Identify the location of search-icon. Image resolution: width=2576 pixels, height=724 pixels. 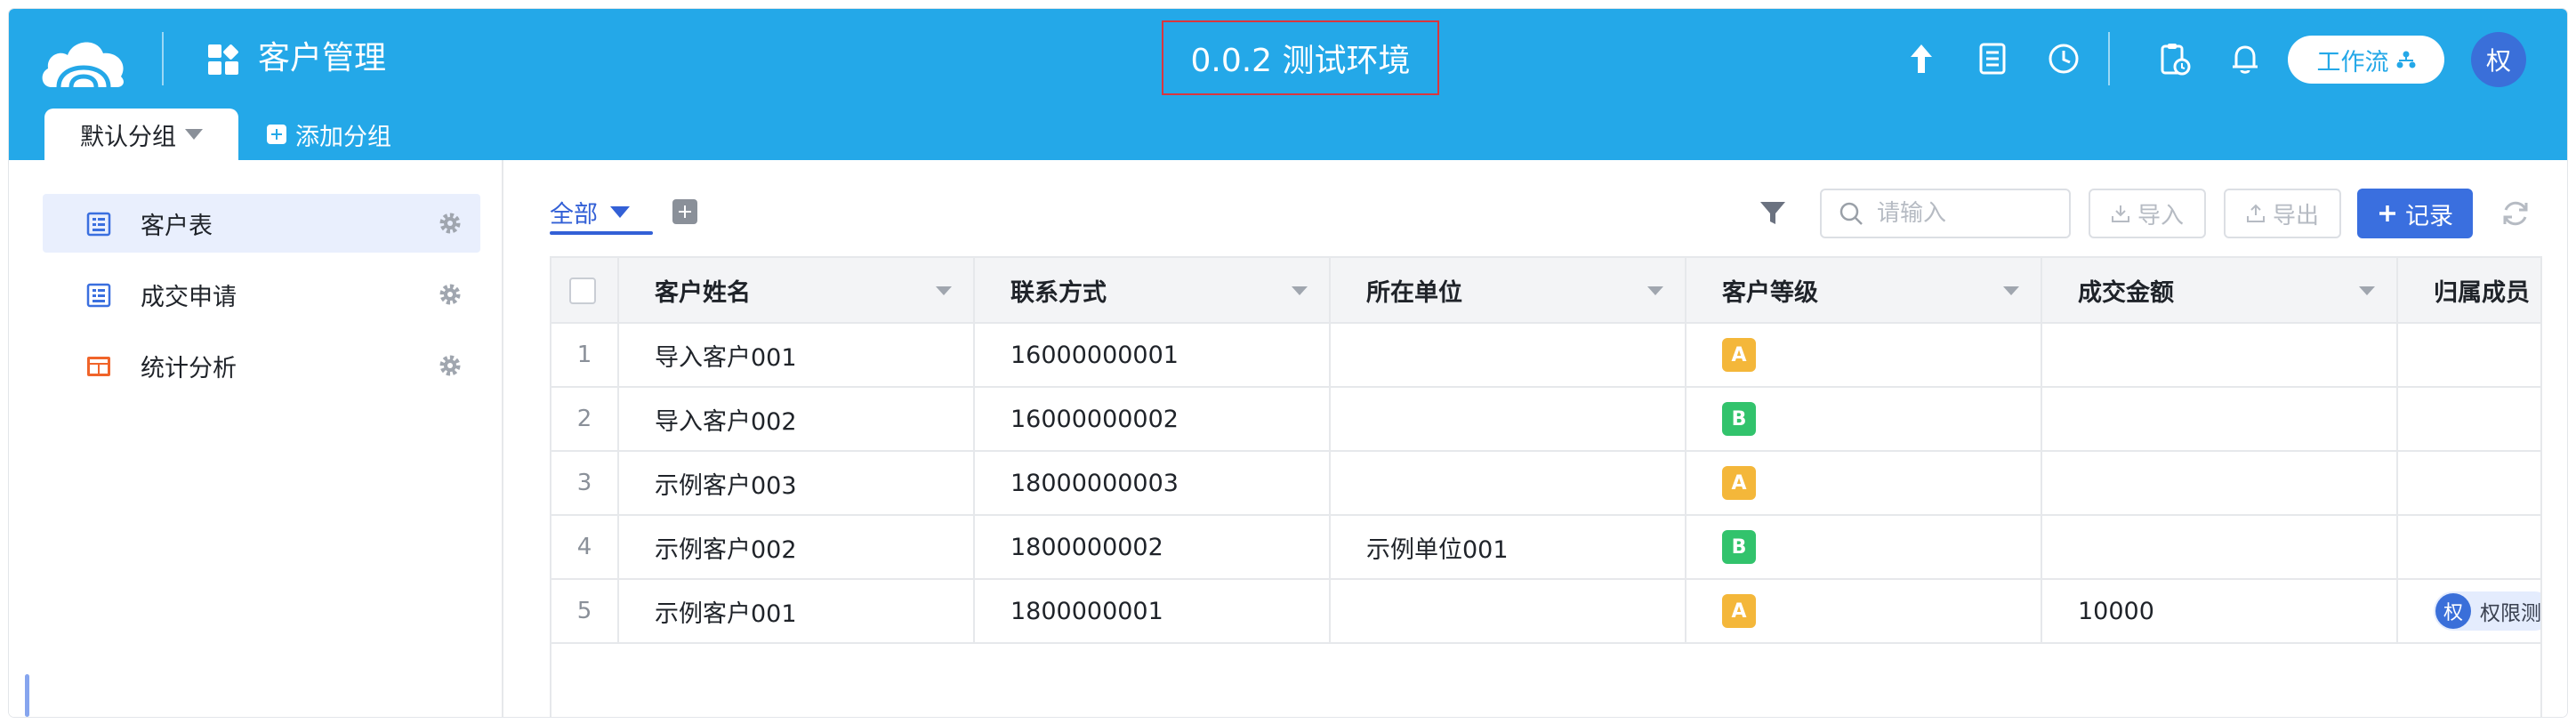
(1851, 214).